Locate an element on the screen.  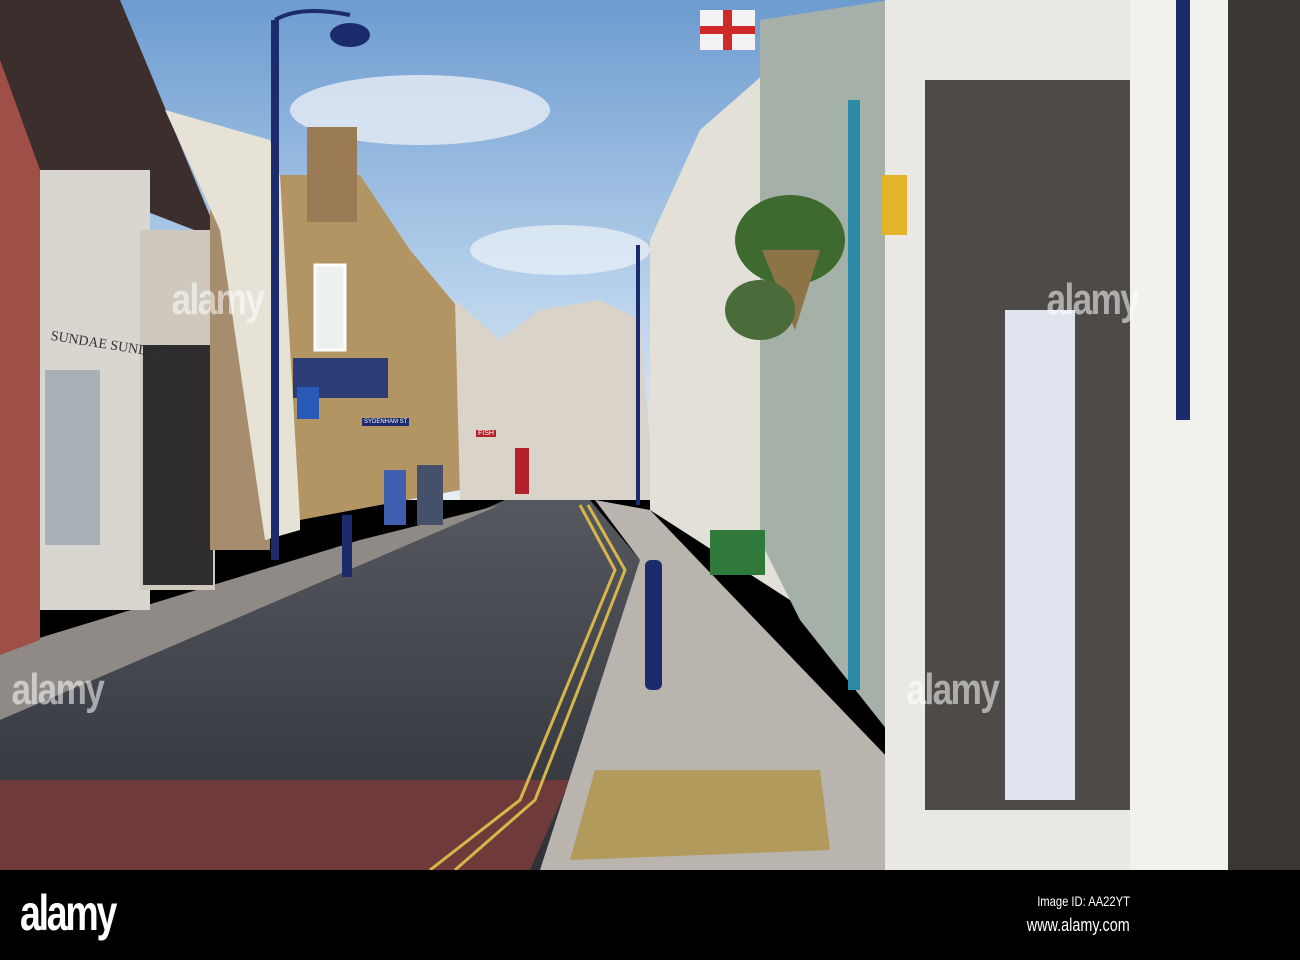
flag-cross is located at coordinates (727, 30).